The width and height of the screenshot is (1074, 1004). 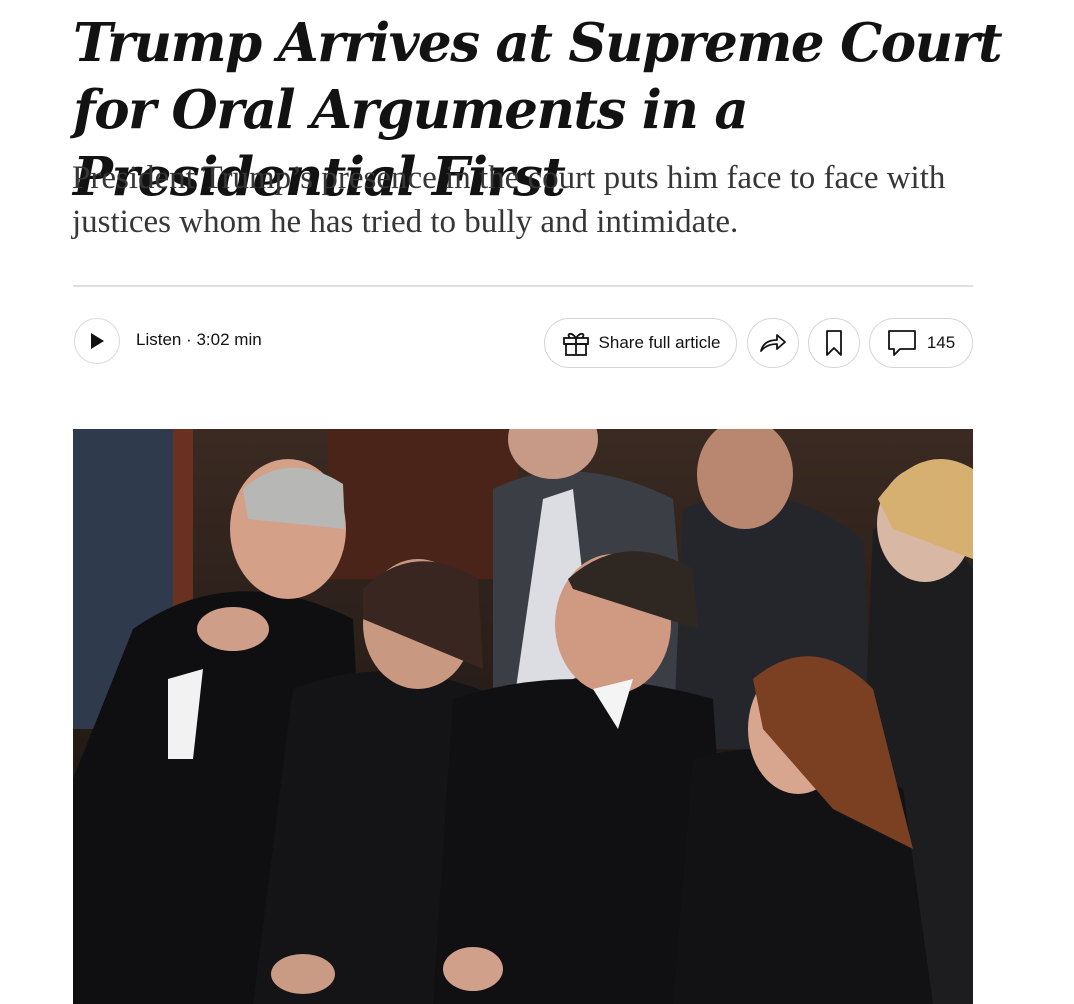 I want to click on share-arrow-icon, so click(x=773, y=343).